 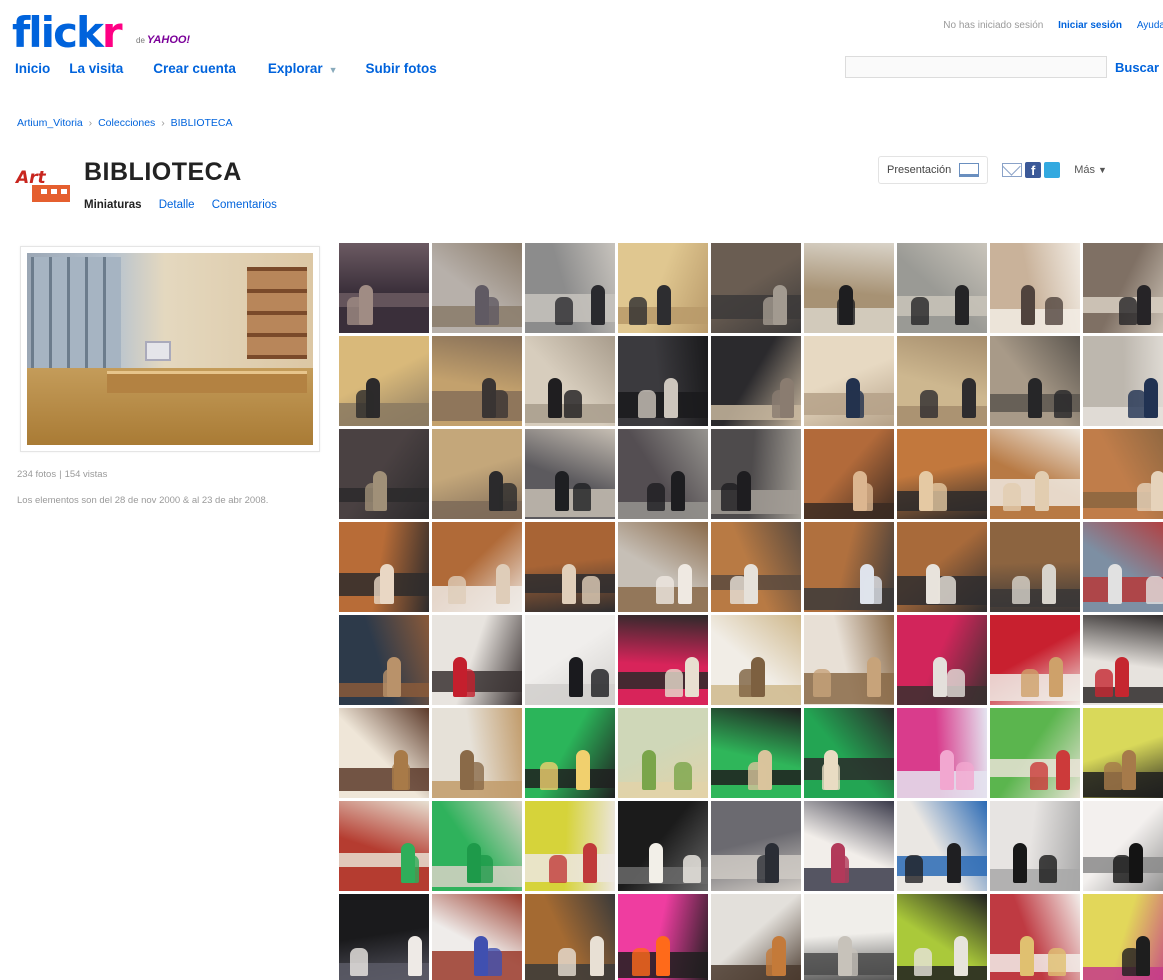 What do you see at coordinates (194, 68) in the screenshot?
I see `nav-crear-cuenta: Crear cuenta` at bounding box center [194, 68].